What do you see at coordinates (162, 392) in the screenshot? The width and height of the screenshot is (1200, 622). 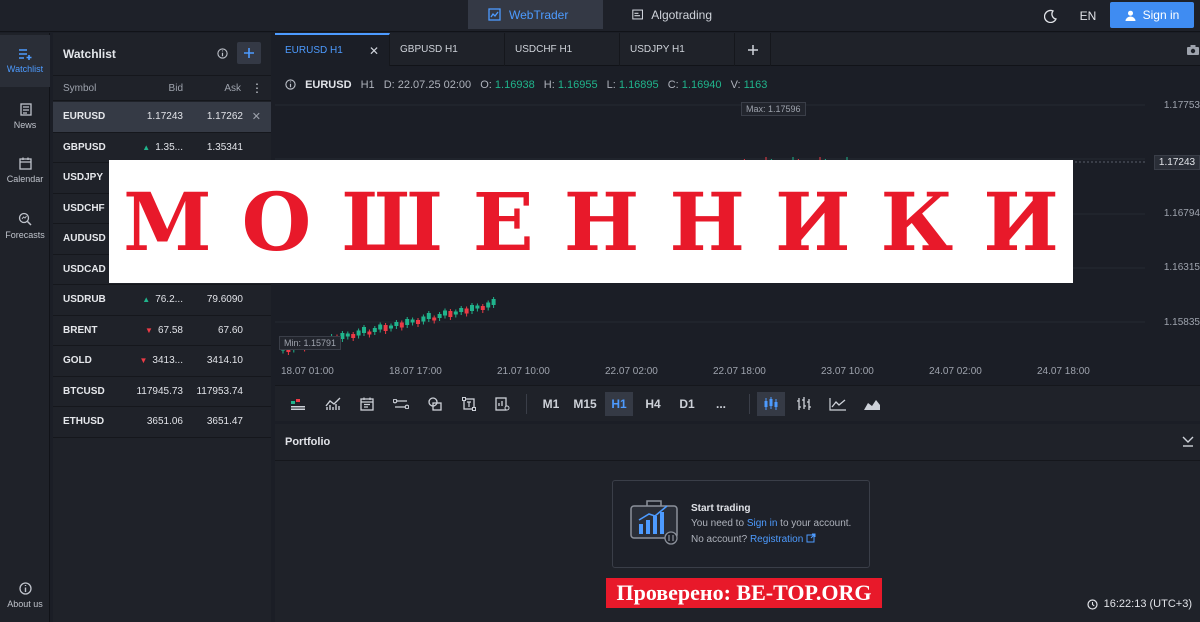 I see `table-row: BTCUSD 117945.73 117953.74` at bounding box center [162, 392].